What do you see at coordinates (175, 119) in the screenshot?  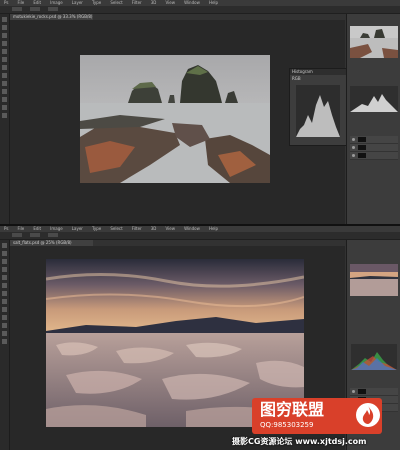 I see `rocks-photo` at bounding box center [175, 119].